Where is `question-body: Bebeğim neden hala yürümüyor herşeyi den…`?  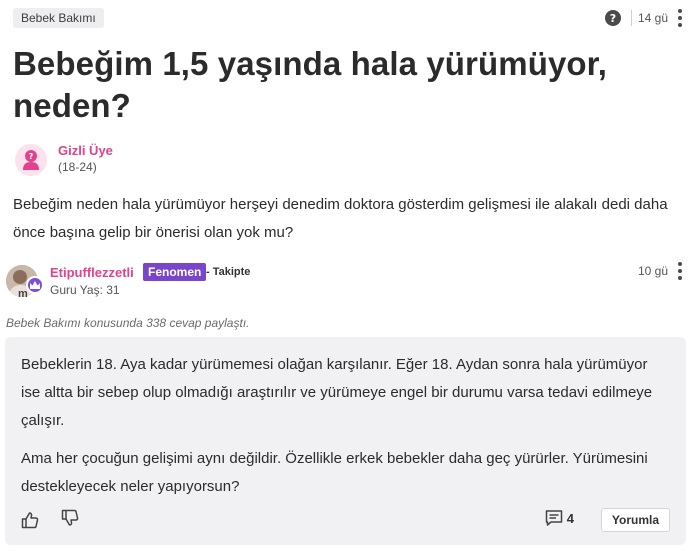
question-body: Bebeğim neden hala yürümüyor herşeyi den… is located at coordinates (340, 218).